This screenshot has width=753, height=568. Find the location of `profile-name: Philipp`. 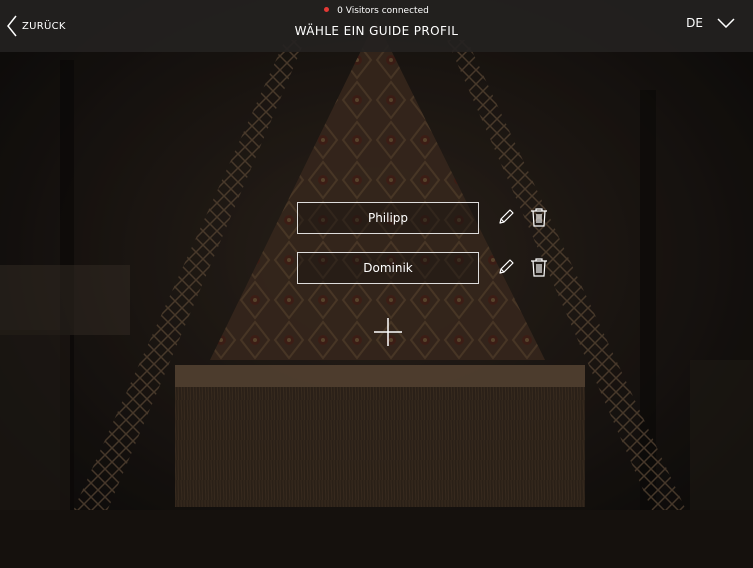

profile-name: Philipp is located at coordinates (388, 218).